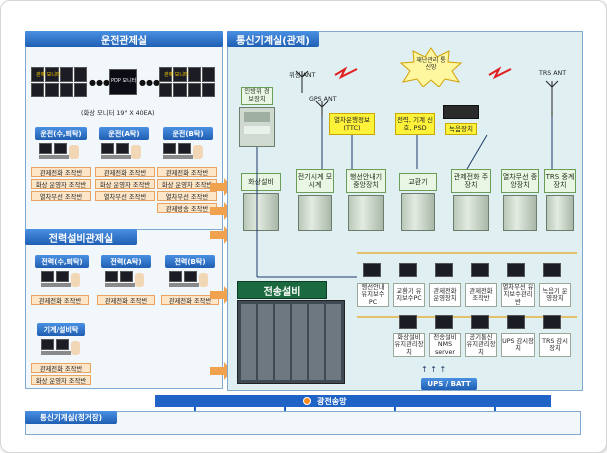  I want to click on terminal-2-2: 공기통신 유지관리장치, so click(481, 345).